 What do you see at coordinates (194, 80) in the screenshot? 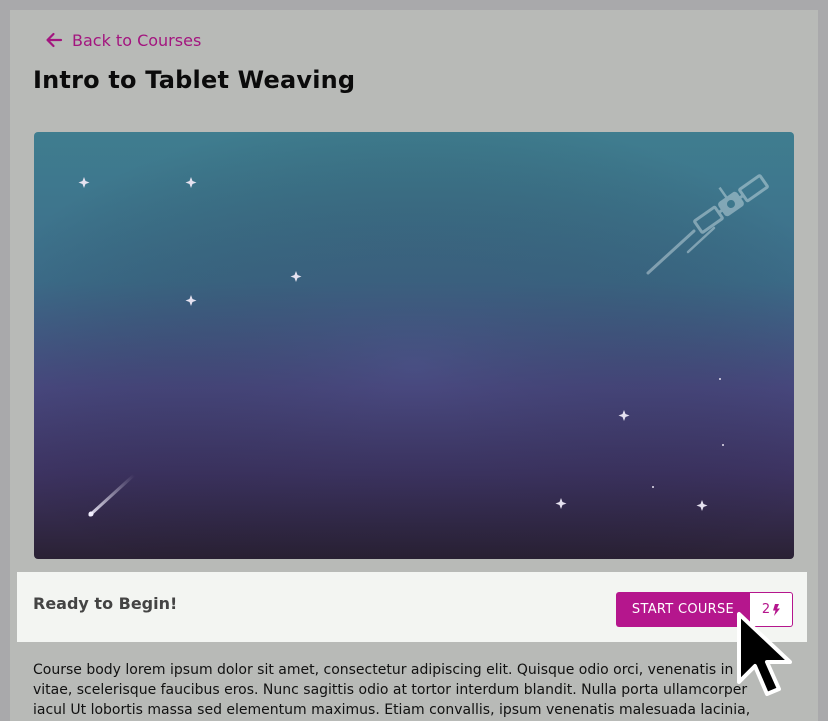
I see `page-title: Intro to Tablet Weaving` at bounding box center [194, 80].